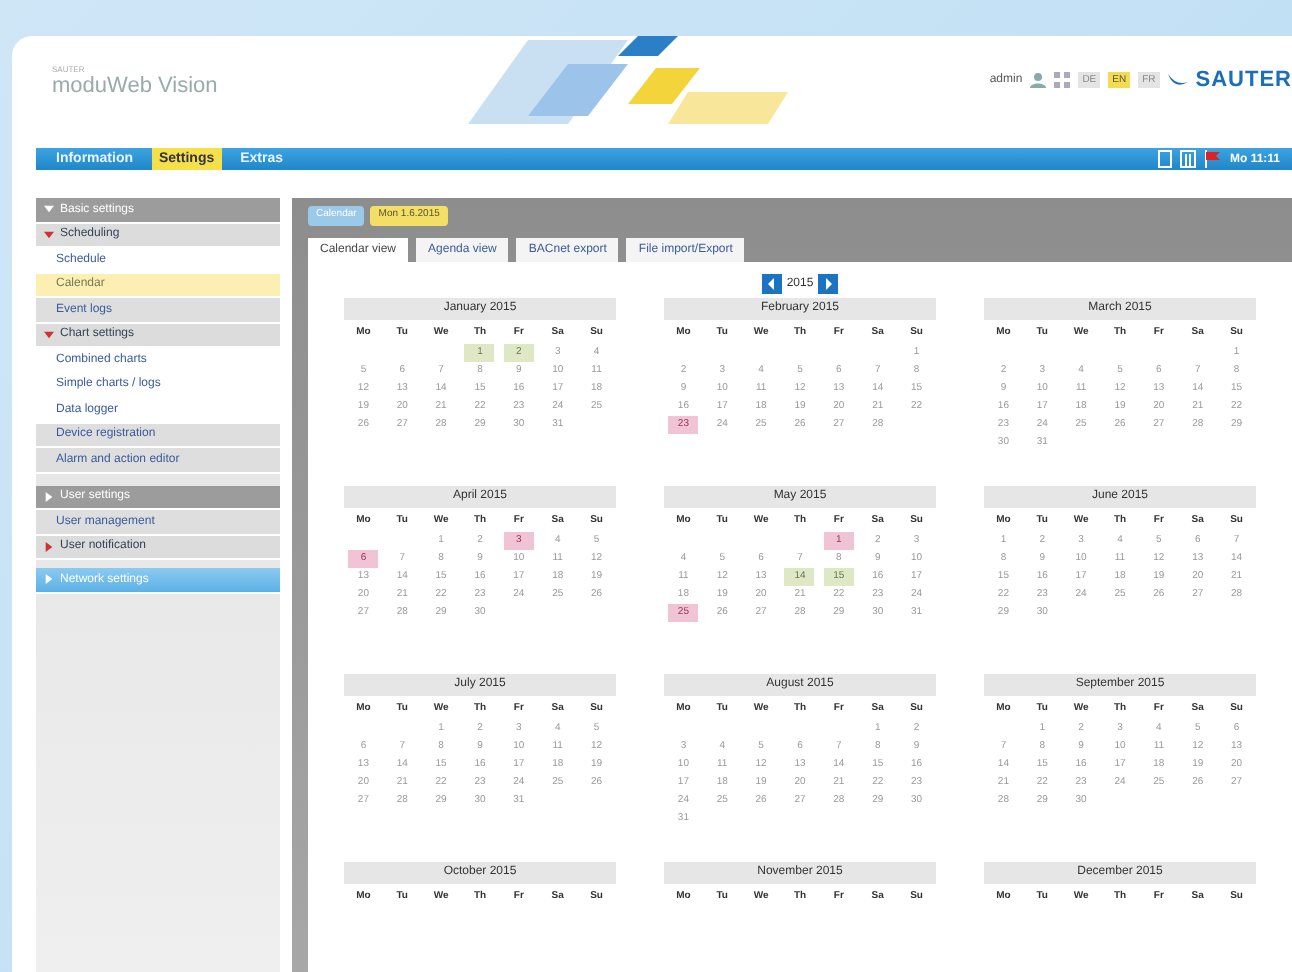 The image size is (1292, 972). Describe the element at coordinates (1062, 80) in the screenshot. I see `grid-icon` at that location.